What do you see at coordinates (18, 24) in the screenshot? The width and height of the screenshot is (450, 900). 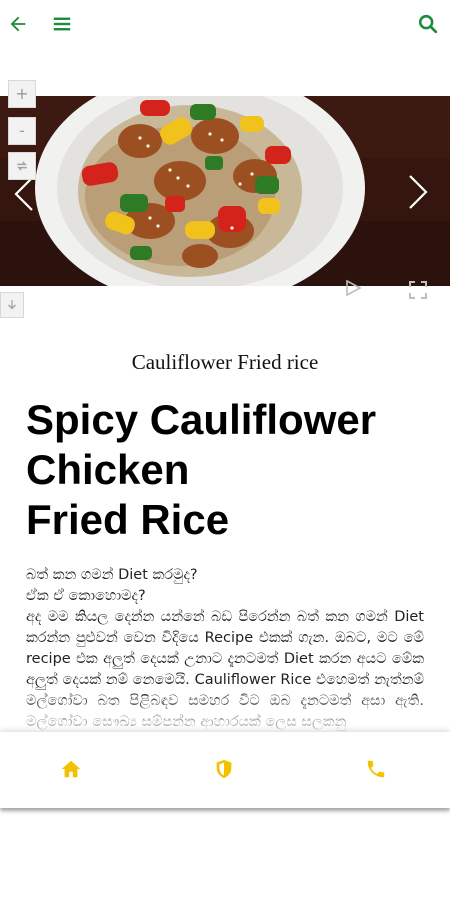 I see `arrow-left-icon` at bounding box center [18, 24].